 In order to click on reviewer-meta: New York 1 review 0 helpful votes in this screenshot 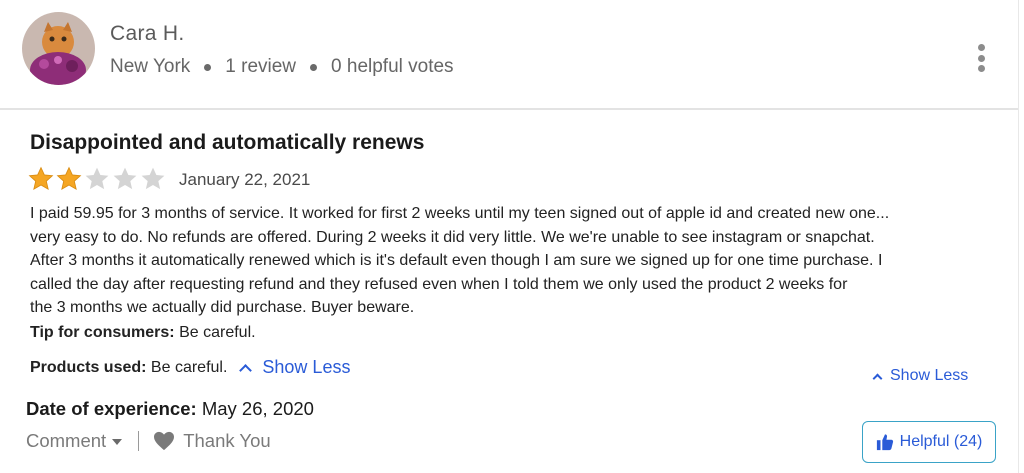, I will do `click(282, 67)`.